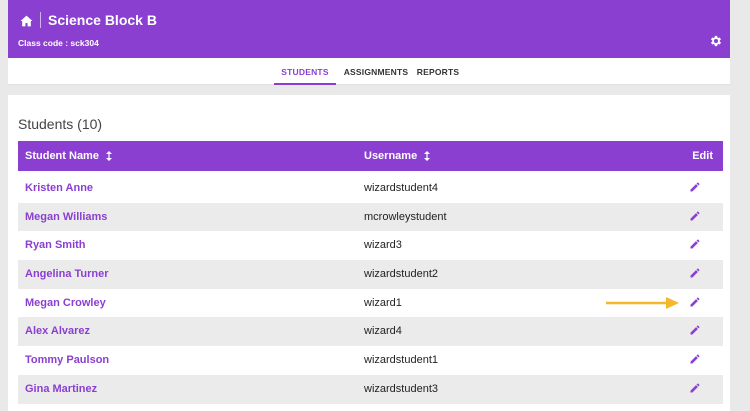 The image size is (750, 411). I want to click on student-name-link: Gina Martinez, so click(61, 389).